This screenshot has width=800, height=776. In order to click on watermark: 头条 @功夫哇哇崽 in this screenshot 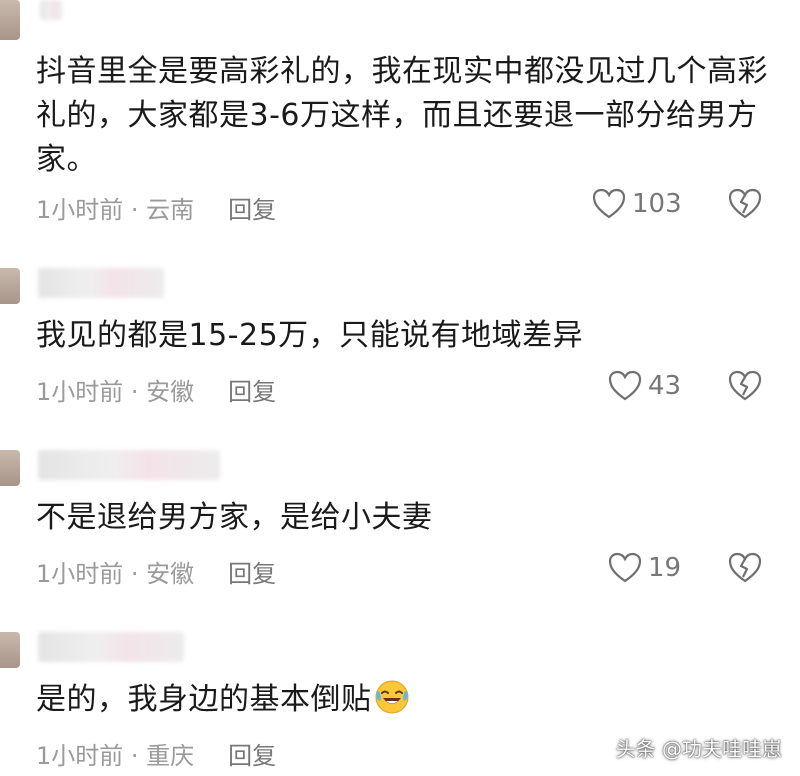, I will do `click(699, 747)`.